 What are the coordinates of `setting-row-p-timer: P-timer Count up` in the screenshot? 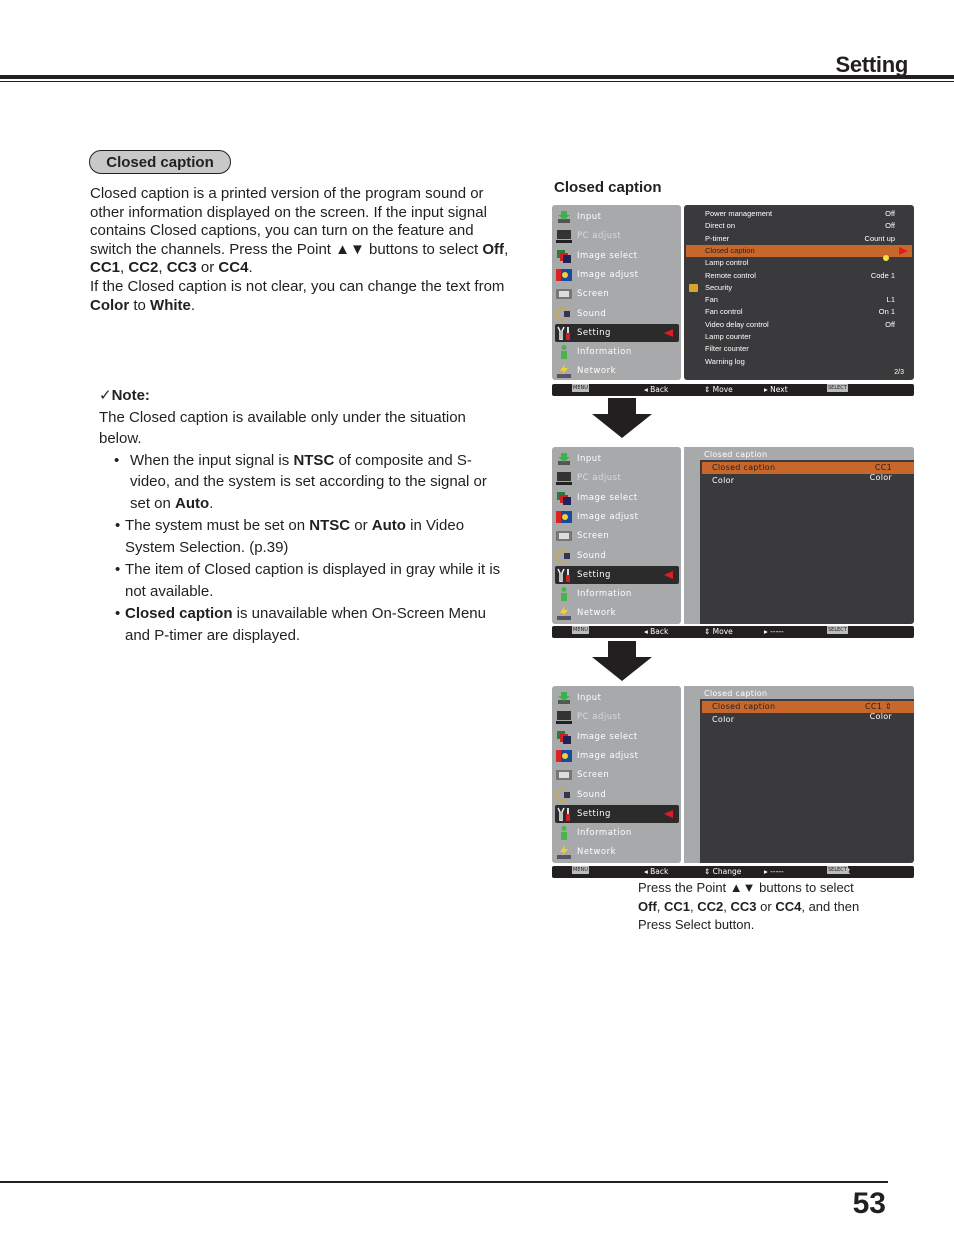 It's located at (808, 239).